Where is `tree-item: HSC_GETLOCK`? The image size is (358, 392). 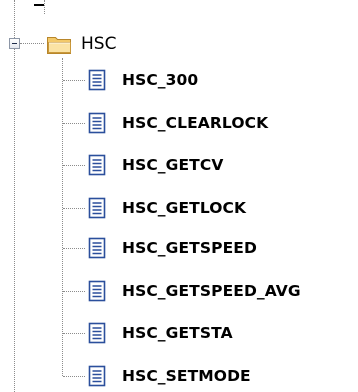
tree-item: HSC_GETLOCK is located at coordinates (165, 208).